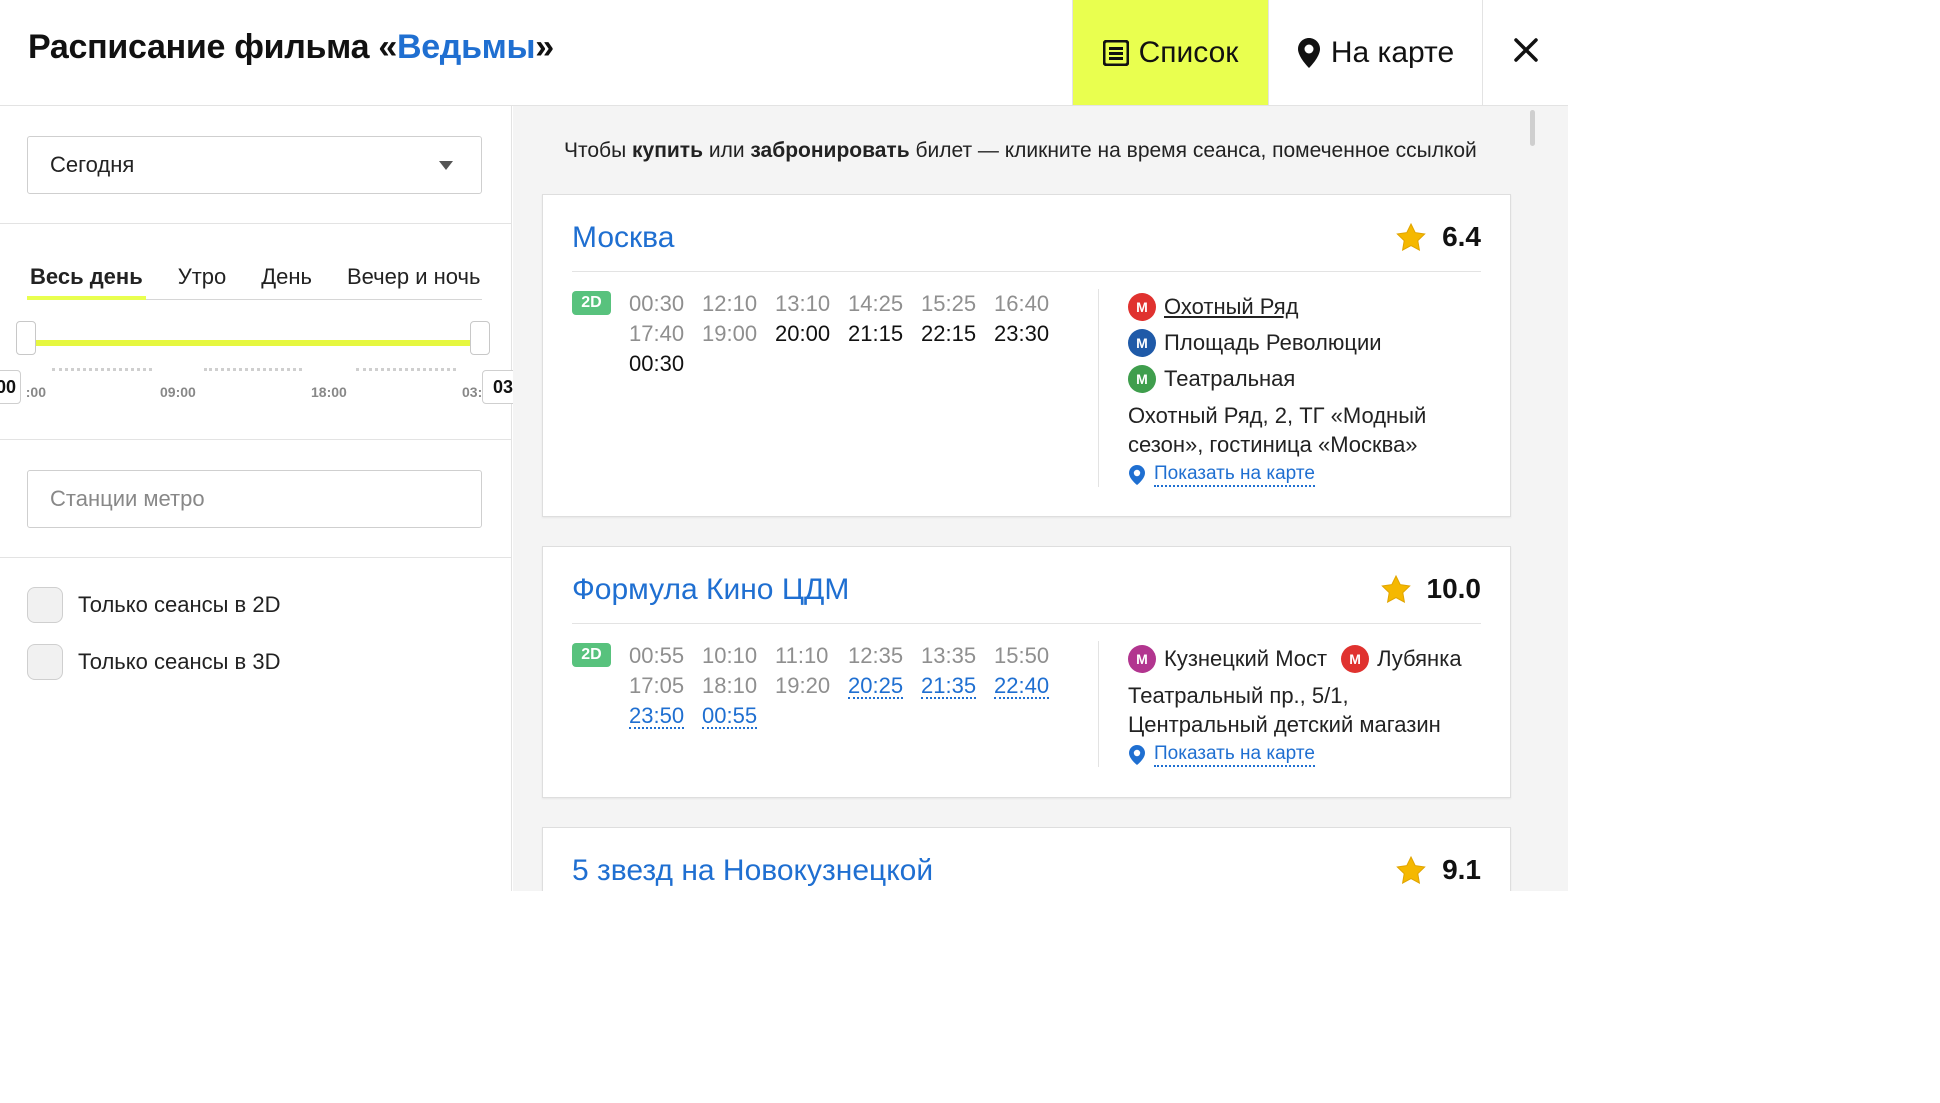 The image size is (1940, 1103). I want to click on title-suffix: », so click(544, 47).